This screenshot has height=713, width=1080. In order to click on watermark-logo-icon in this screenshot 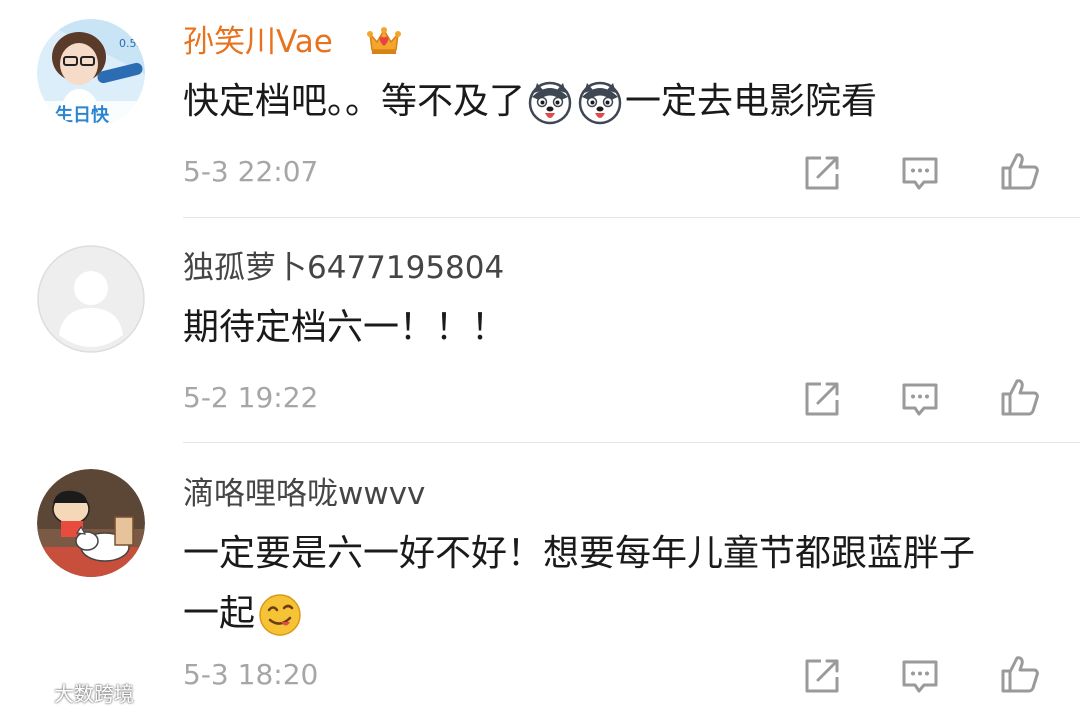, I will do `click(28, 696)`.